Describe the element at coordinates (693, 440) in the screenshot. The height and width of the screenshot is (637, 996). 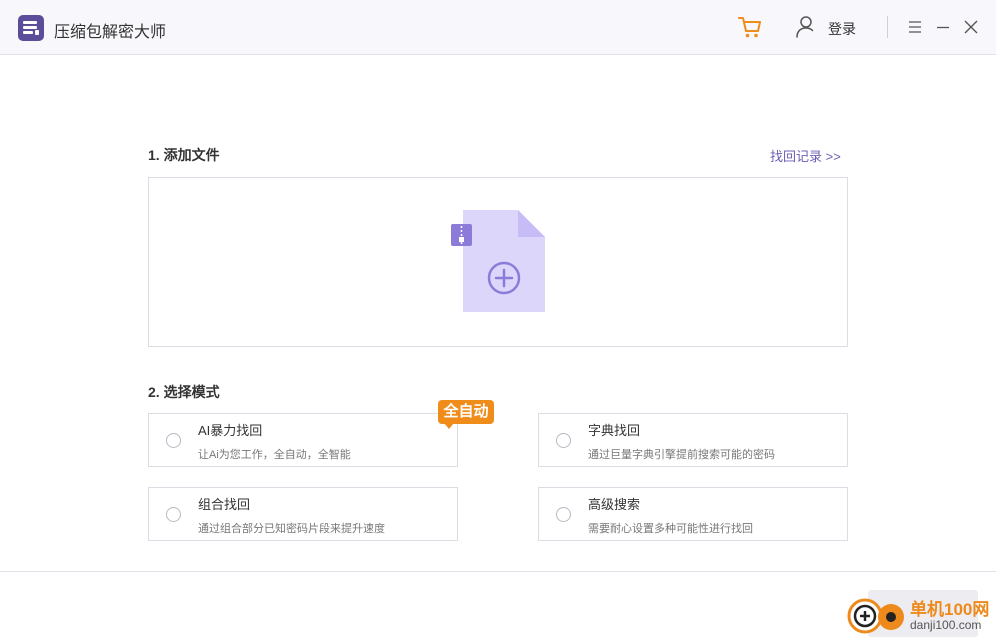
I see `mode-dictionary: 字典找回 通过巨量字典引擎提前搜索可能的密码` at that location.